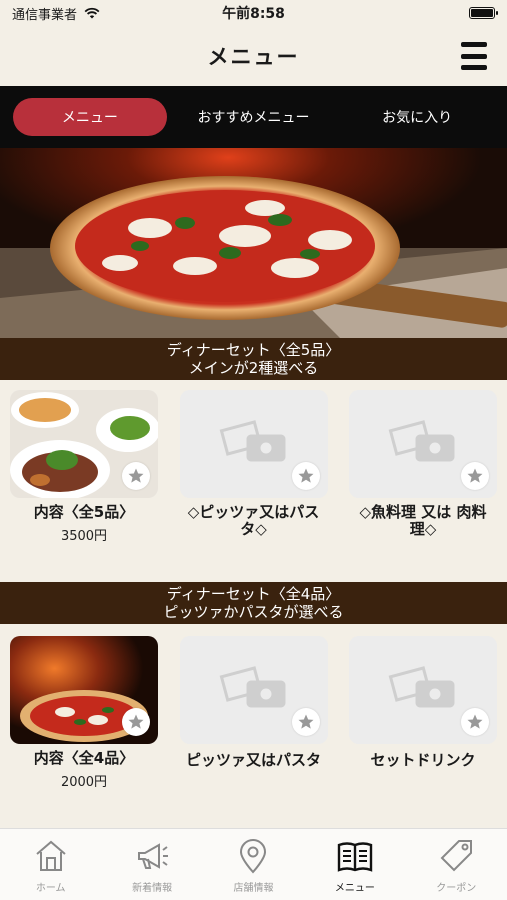 The height and width of the screenshot is (900, 507). I want to click on menu-item-price: 2000円, so click(84, 782).